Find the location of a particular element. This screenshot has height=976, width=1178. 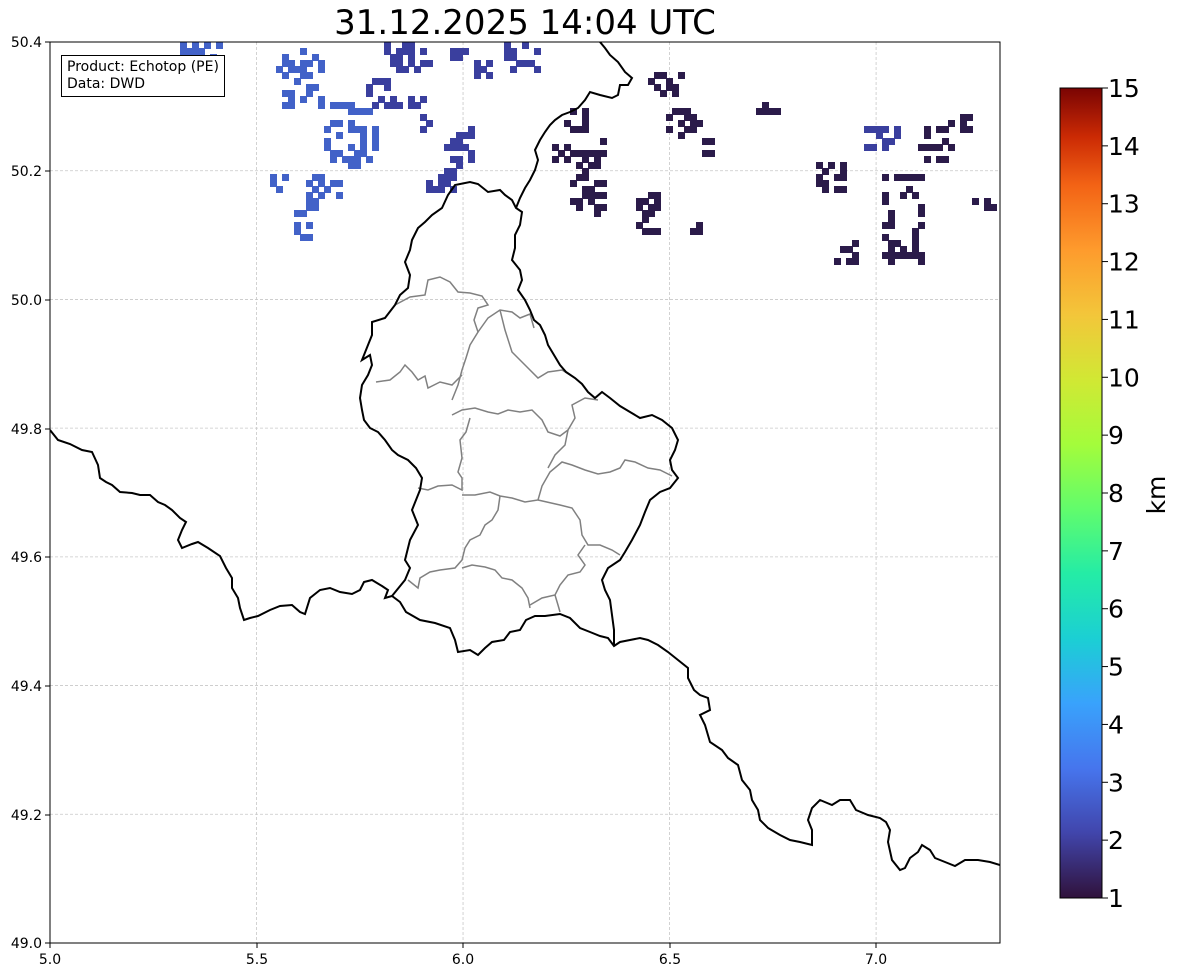

y-axis: 50.4 50.2 50.0 49.8 49.6 49.4 49.2 49.0 is located at coordinates (26, 493).